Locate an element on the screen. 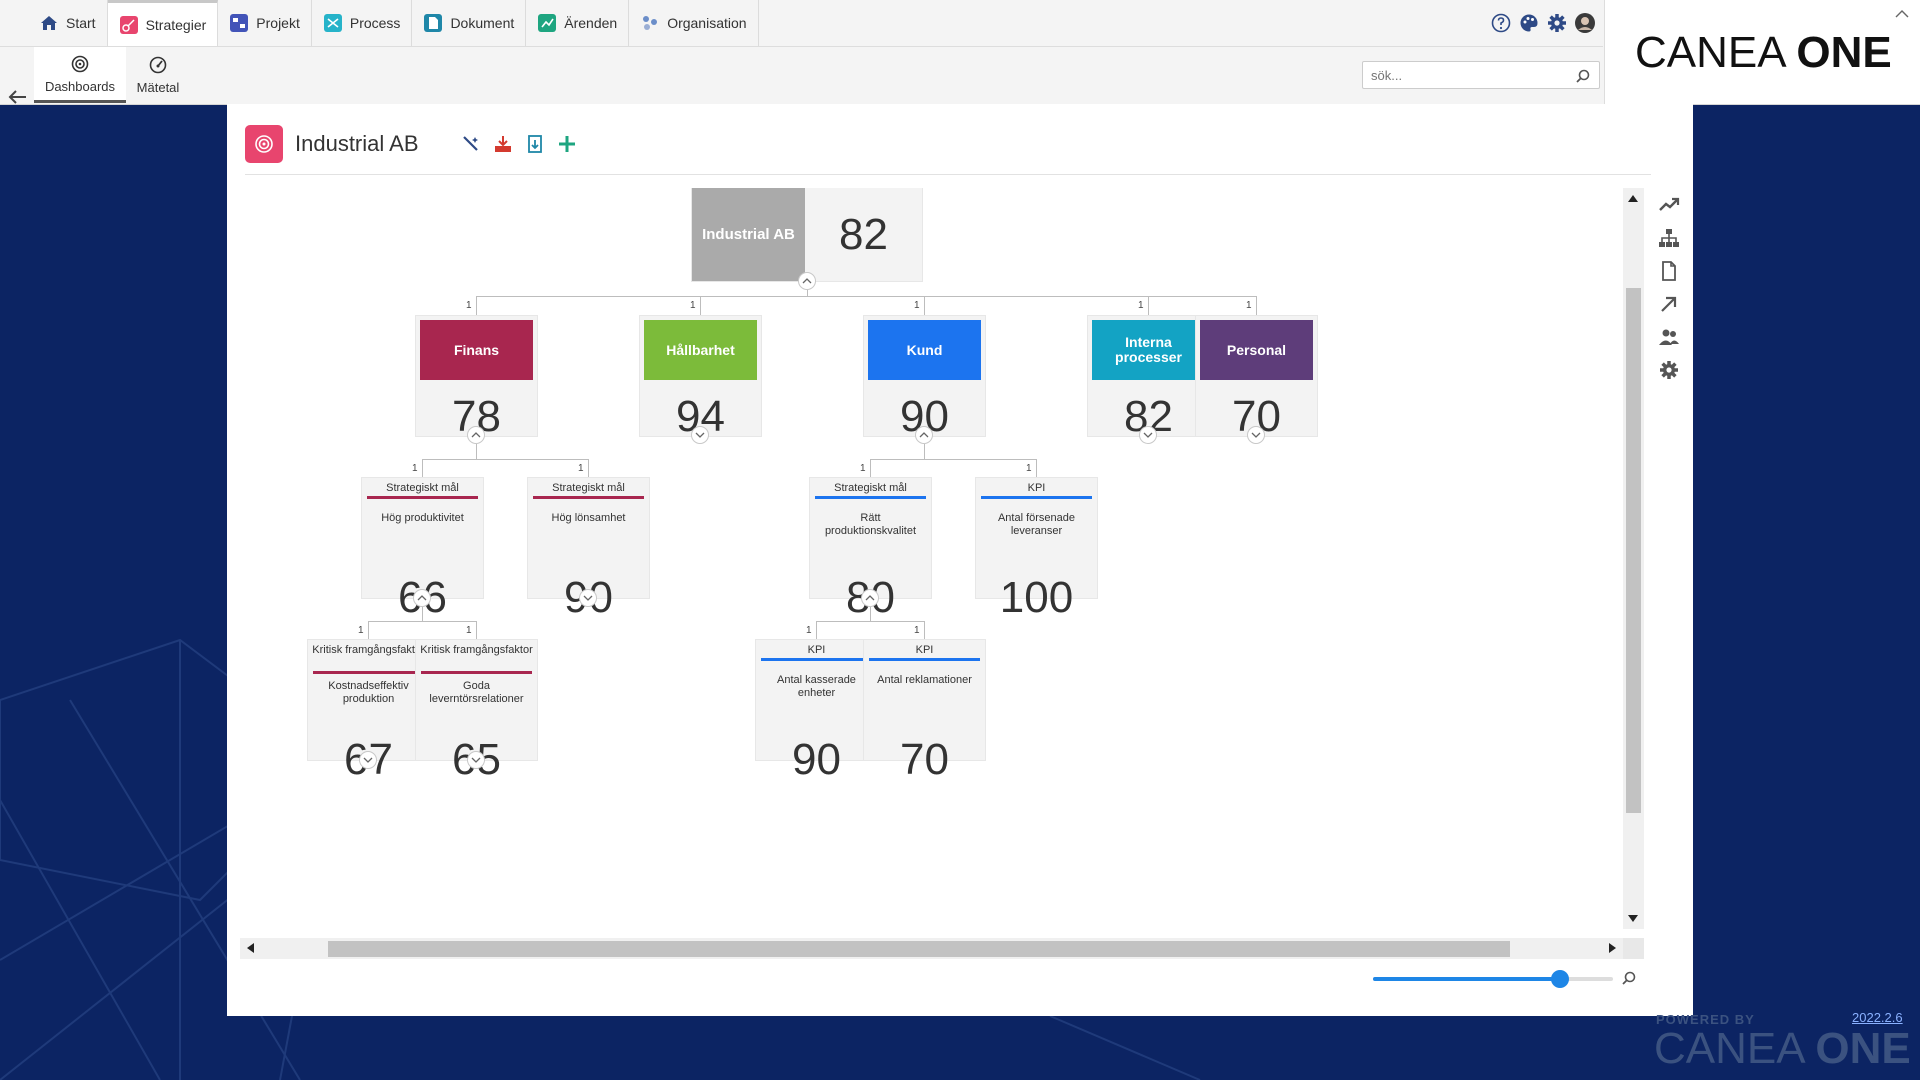  canea-one-logo: CANEA ONE is located at coordinates (1763, 53).